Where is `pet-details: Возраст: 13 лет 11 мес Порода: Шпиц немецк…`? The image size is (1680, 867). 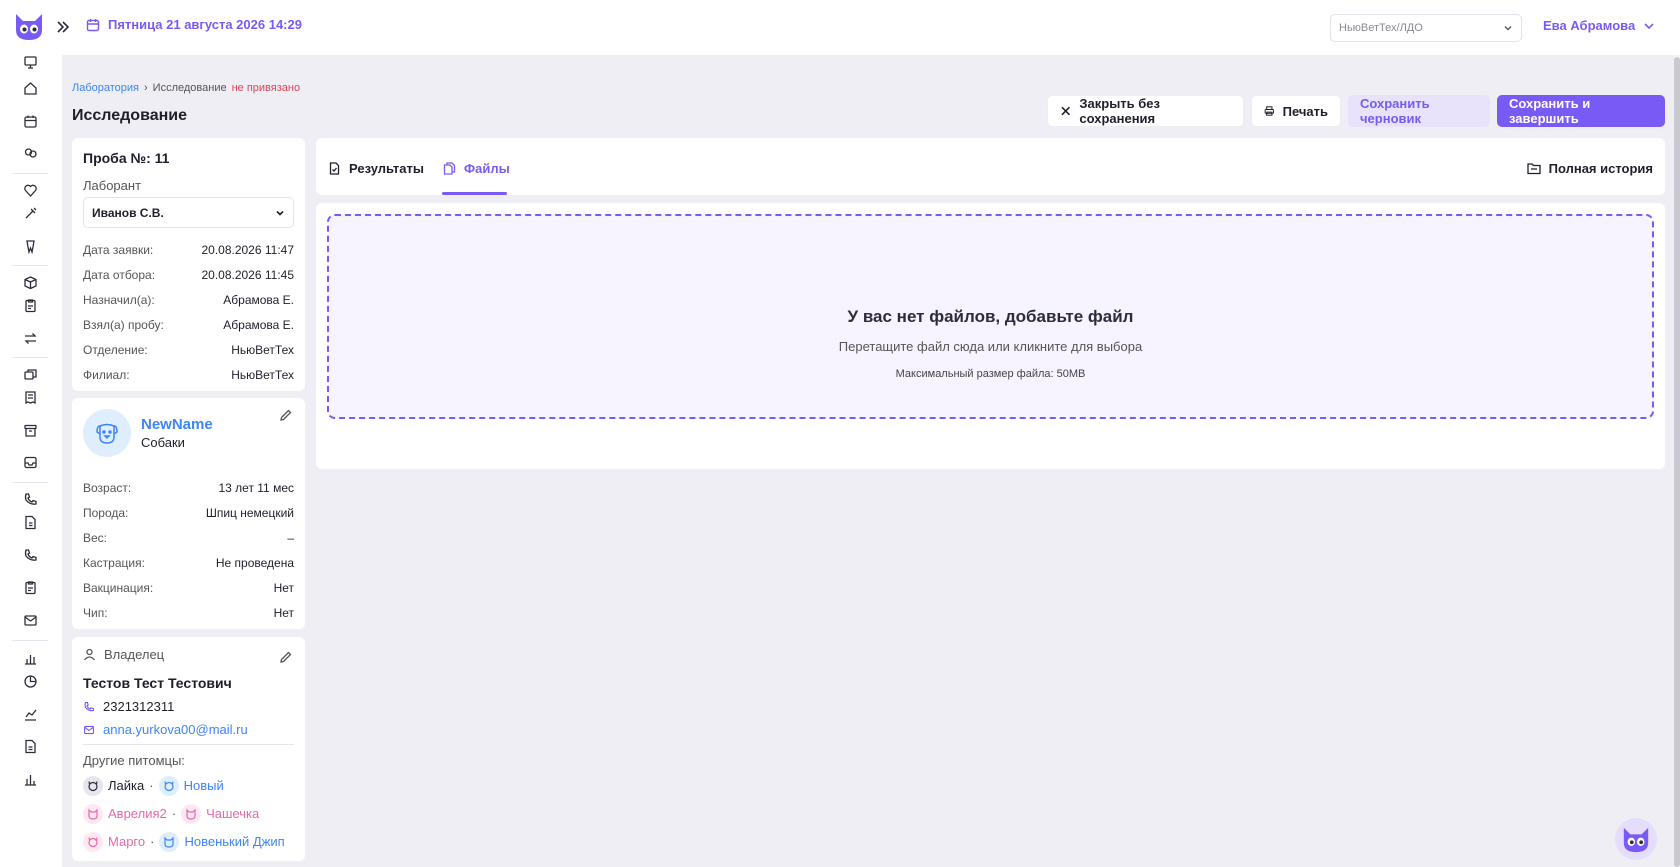 pet-details: Возраст: 13 лет 11 мес Порода: Шпиц немецк… is located at coordinates (188, 550).